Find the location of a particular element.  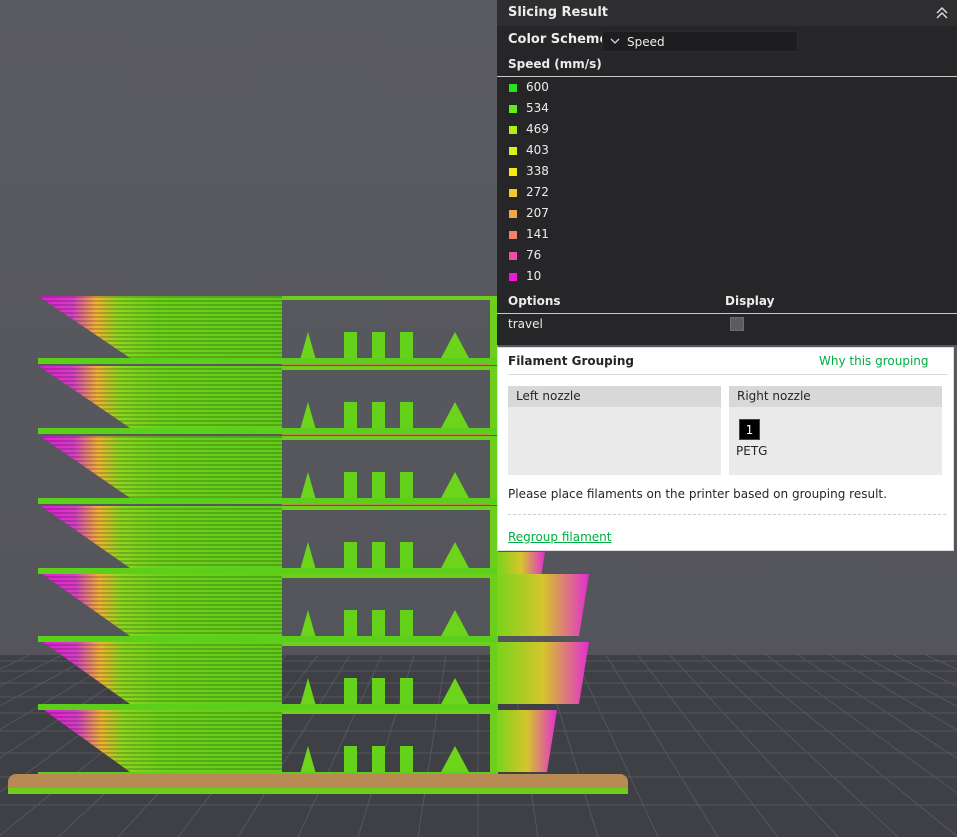

speed-legend-item: 600 is located at coordinates (549, 89).